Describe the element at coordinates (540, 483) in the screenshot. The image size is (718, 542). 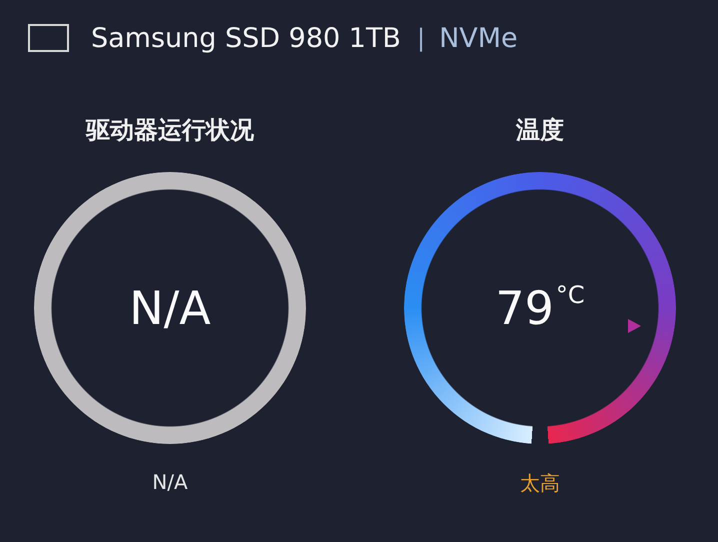
I see `status-label: 太高` at that location.